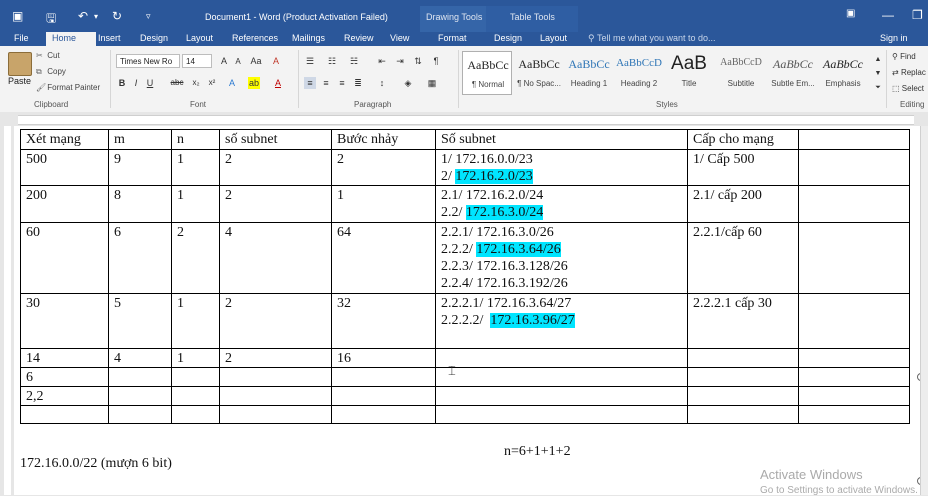 This screenshot has height=496, width=928. What do you see at coordinates (140, 139) in the screenshot?
I see `table-header-cell: m` at bounding box center [140, 139].